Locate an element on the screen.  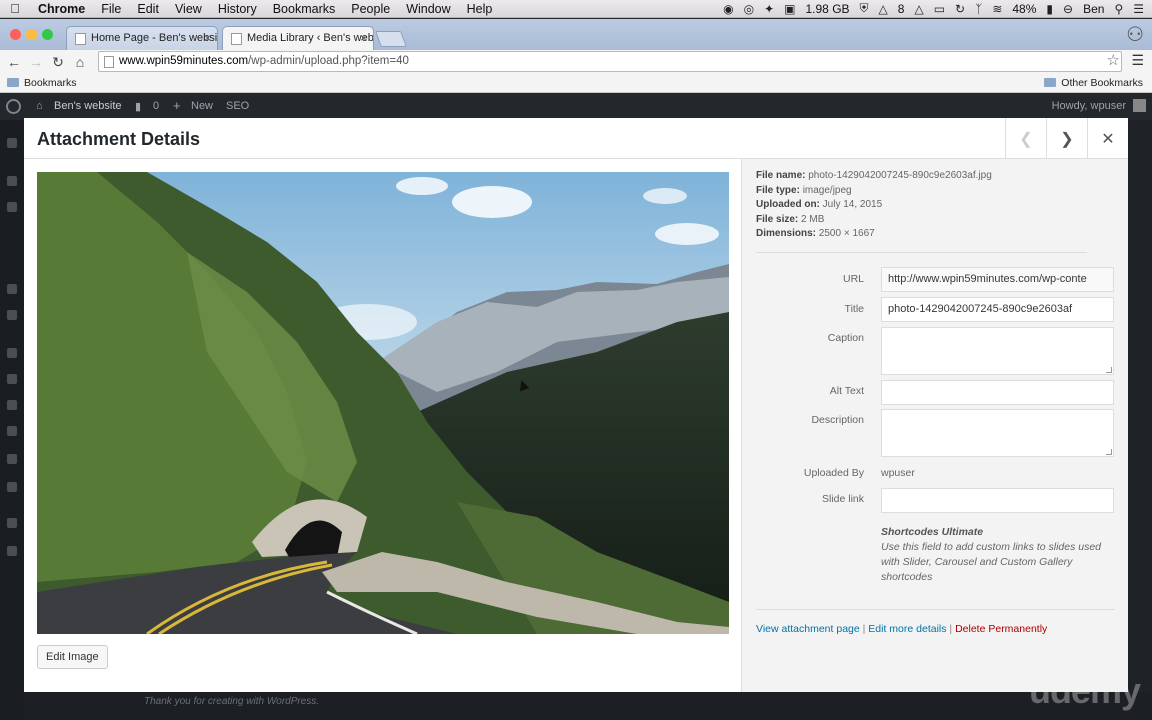
dashboard-icon is located at coordinates (12, 143).